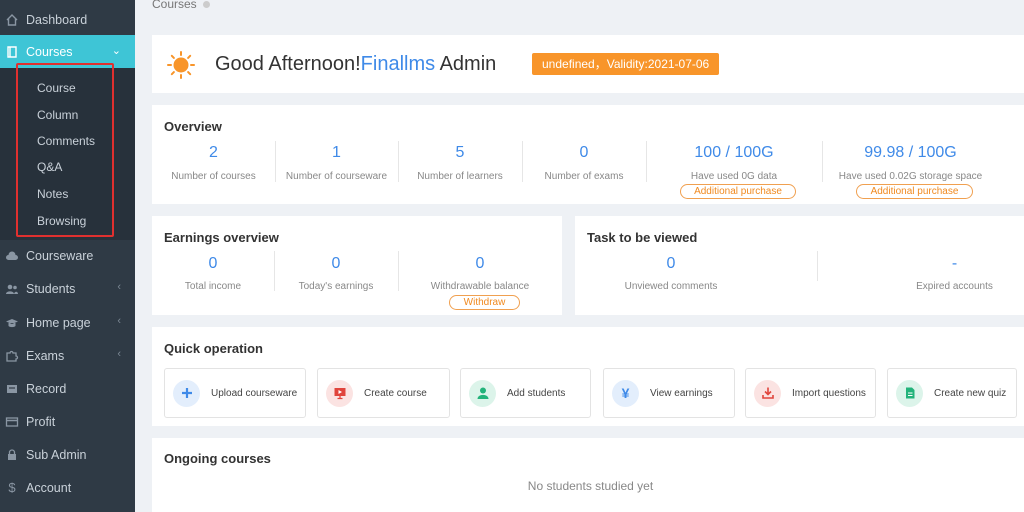  I want to click on sidebar-item-label: Students, so click(51, 288).